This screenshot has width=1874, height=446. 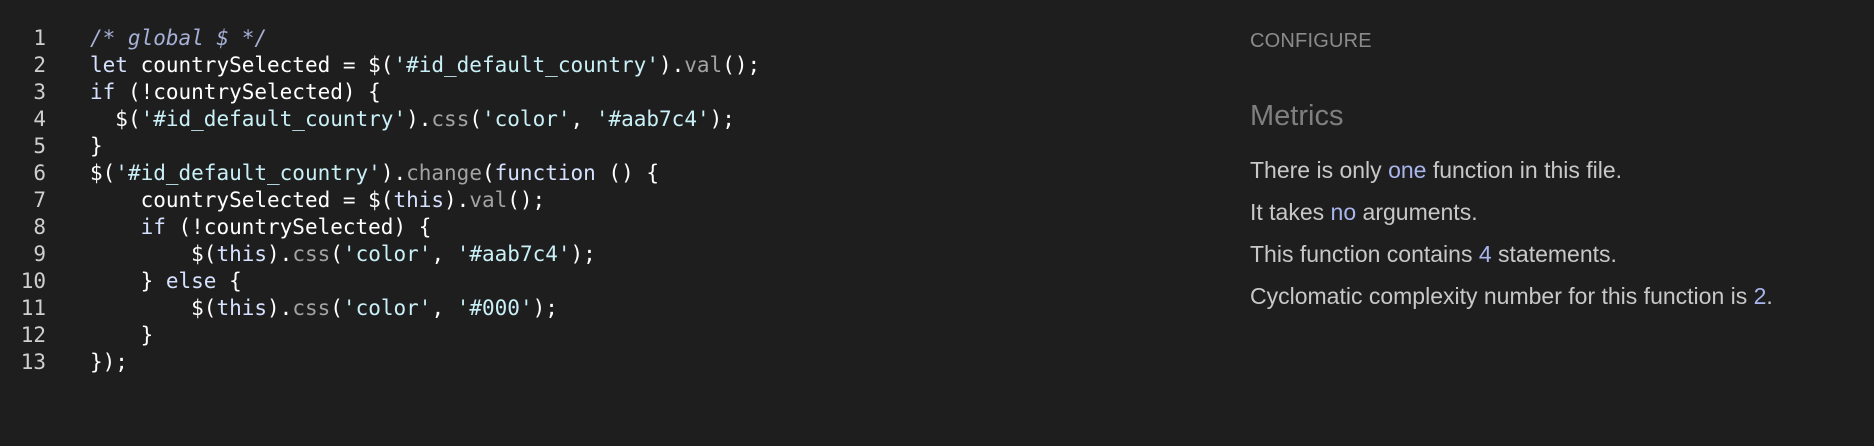 What do you see at coordinates (1524, 170) in the screenshot?
I see `metric-text: function in this file.` at bounding box center [1524, 170].